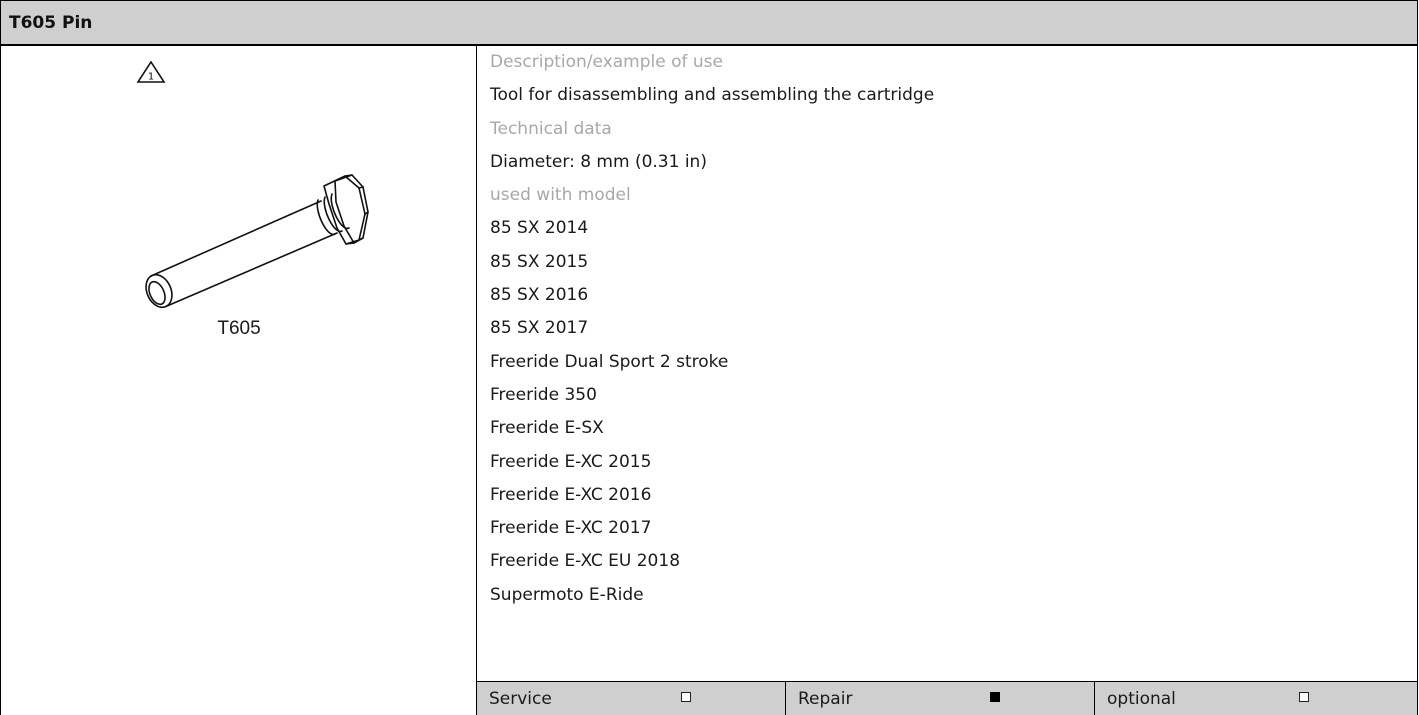 The width and height of the screenshot is (1419, 715). I want to click on model-item: Supermoto E-Ride, so click(567, 594).